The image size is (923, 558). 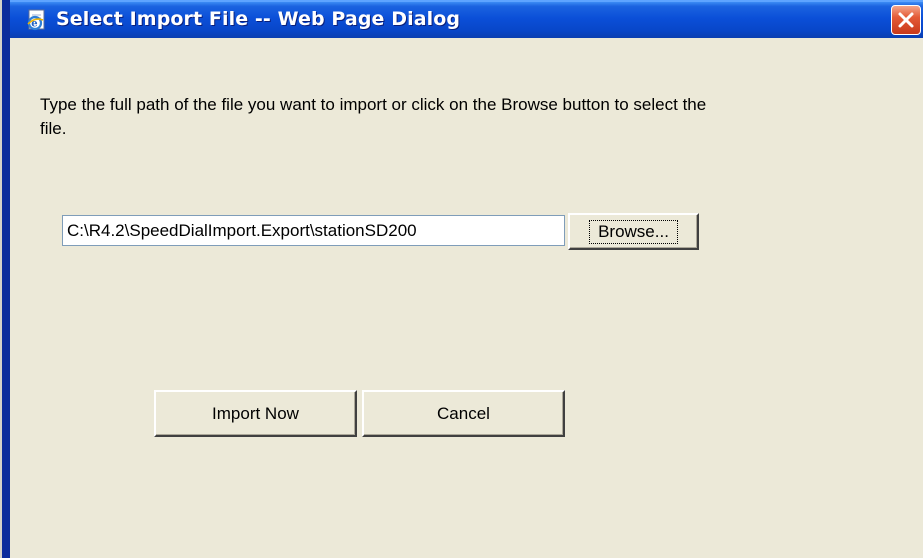 I want to click on close-icon, so click(x=906, y=20).